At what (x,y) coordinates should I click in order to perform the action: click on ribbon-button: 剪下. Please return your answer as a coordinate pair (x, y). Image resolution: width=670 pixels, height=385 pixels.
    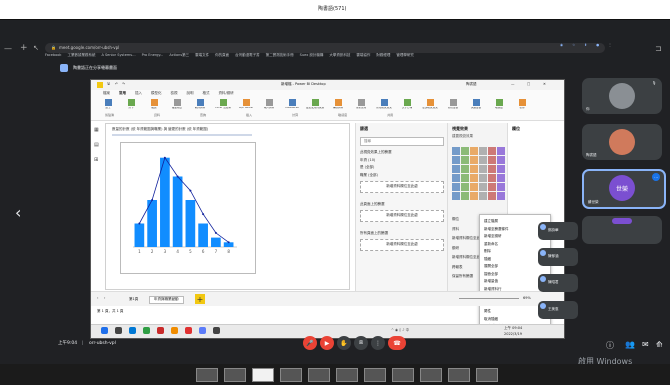
    Looking at the image, I should click on (131, 104).